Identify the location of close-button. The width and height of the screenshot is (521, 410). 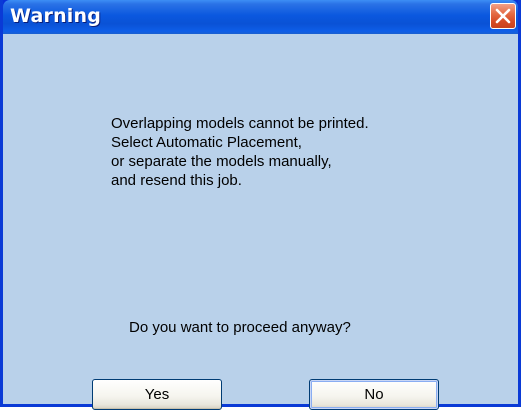
(503, 16).